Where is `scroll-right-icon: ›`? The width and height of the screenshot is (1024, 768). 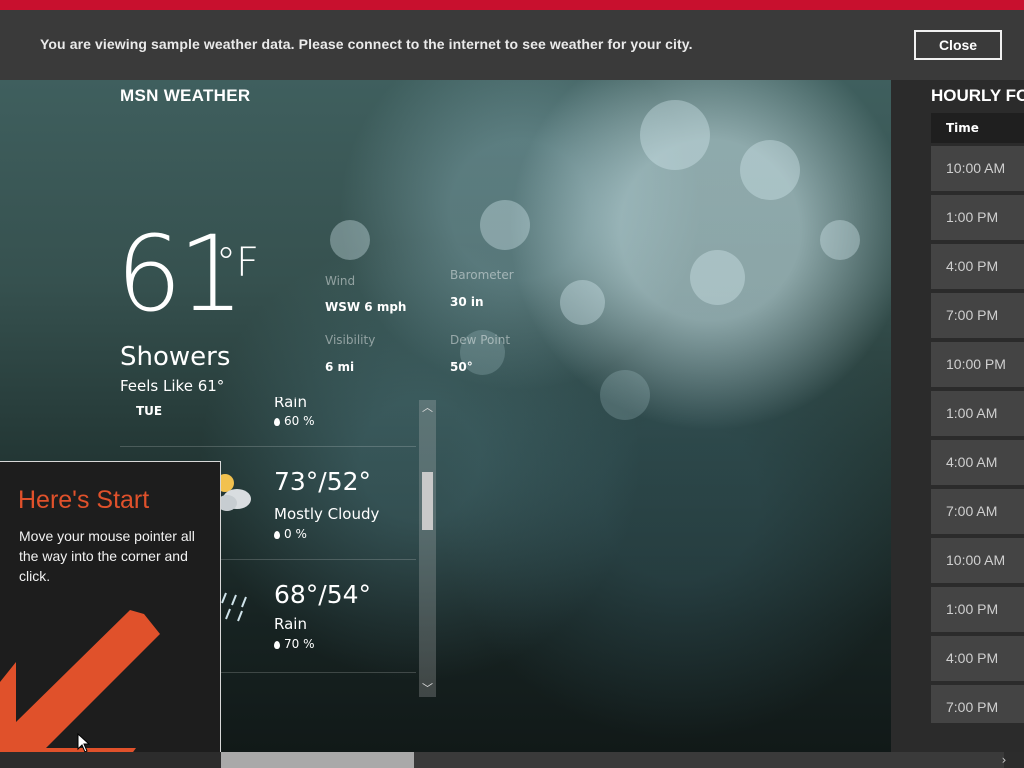 scroll-right-icon: › is located at coordinates (1004, 760).